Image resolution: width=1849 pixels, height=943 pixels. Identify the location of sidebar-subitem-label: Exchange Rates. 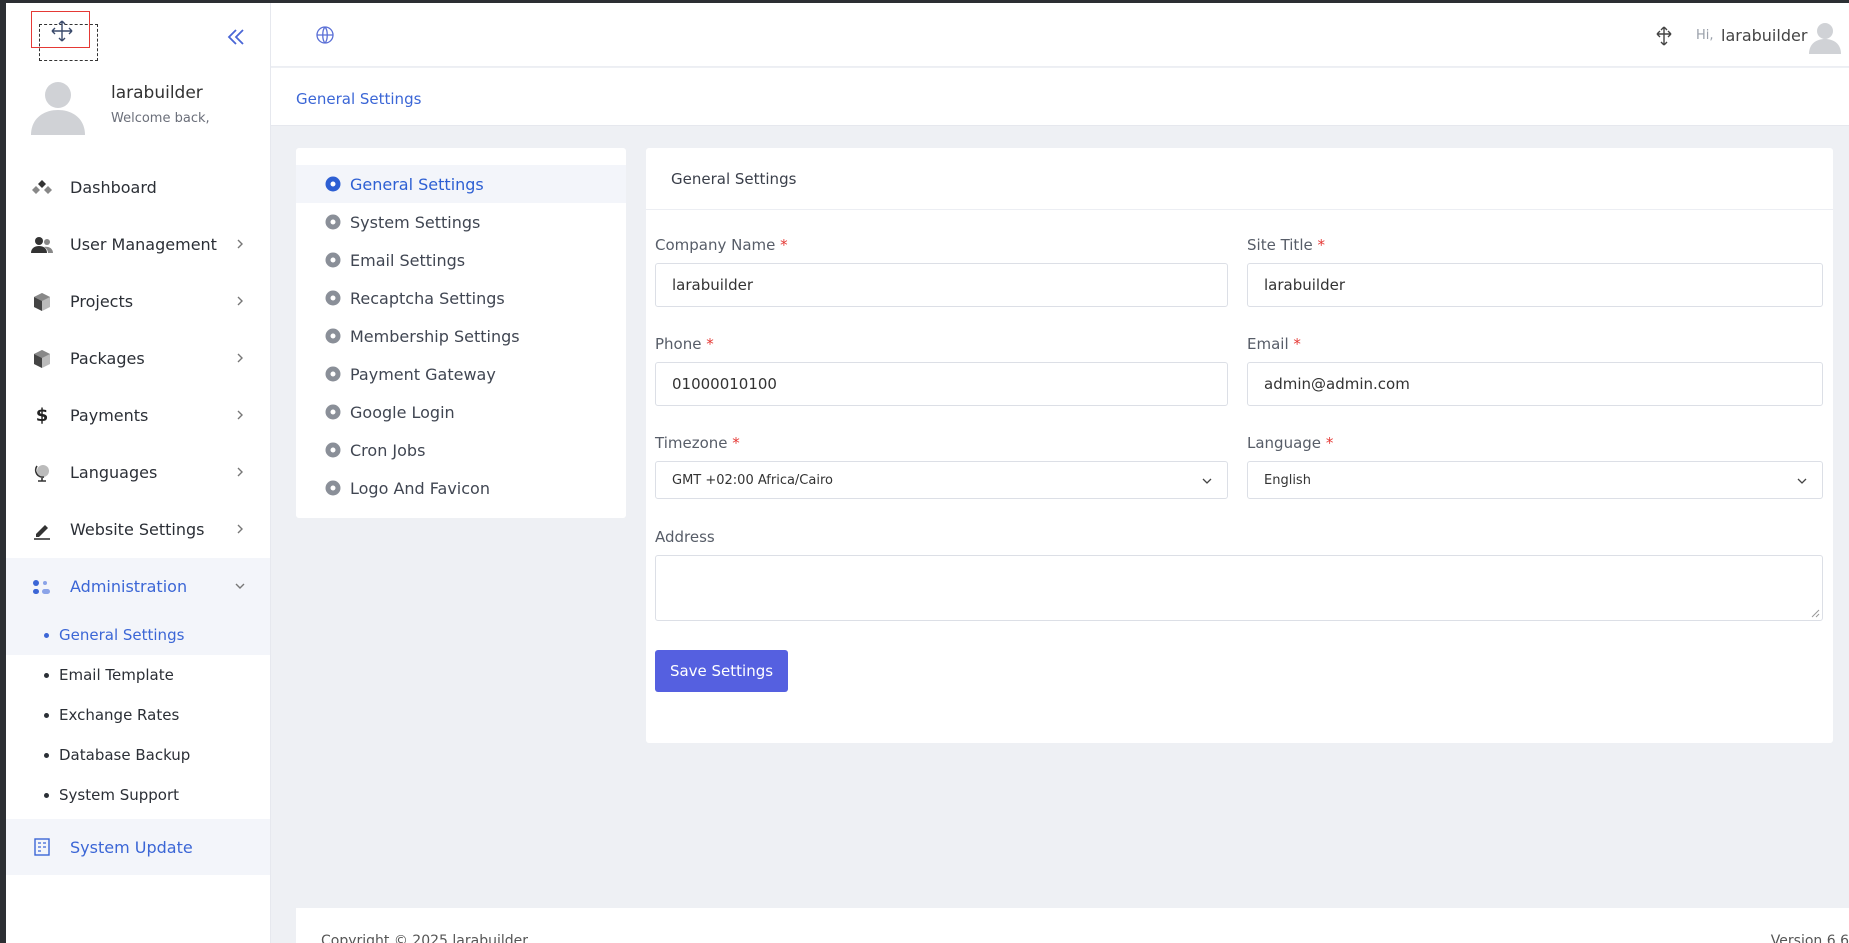
(119, 715).